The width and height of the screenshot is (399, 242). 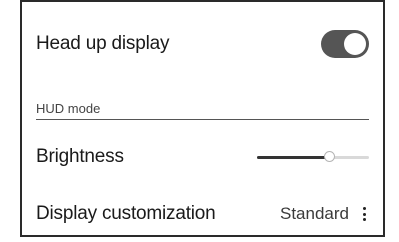 What do you see at coordinates (364, 214) in the screenshot?
I see `vertical-ellipsis-icon` at bounding box center [364, 214].